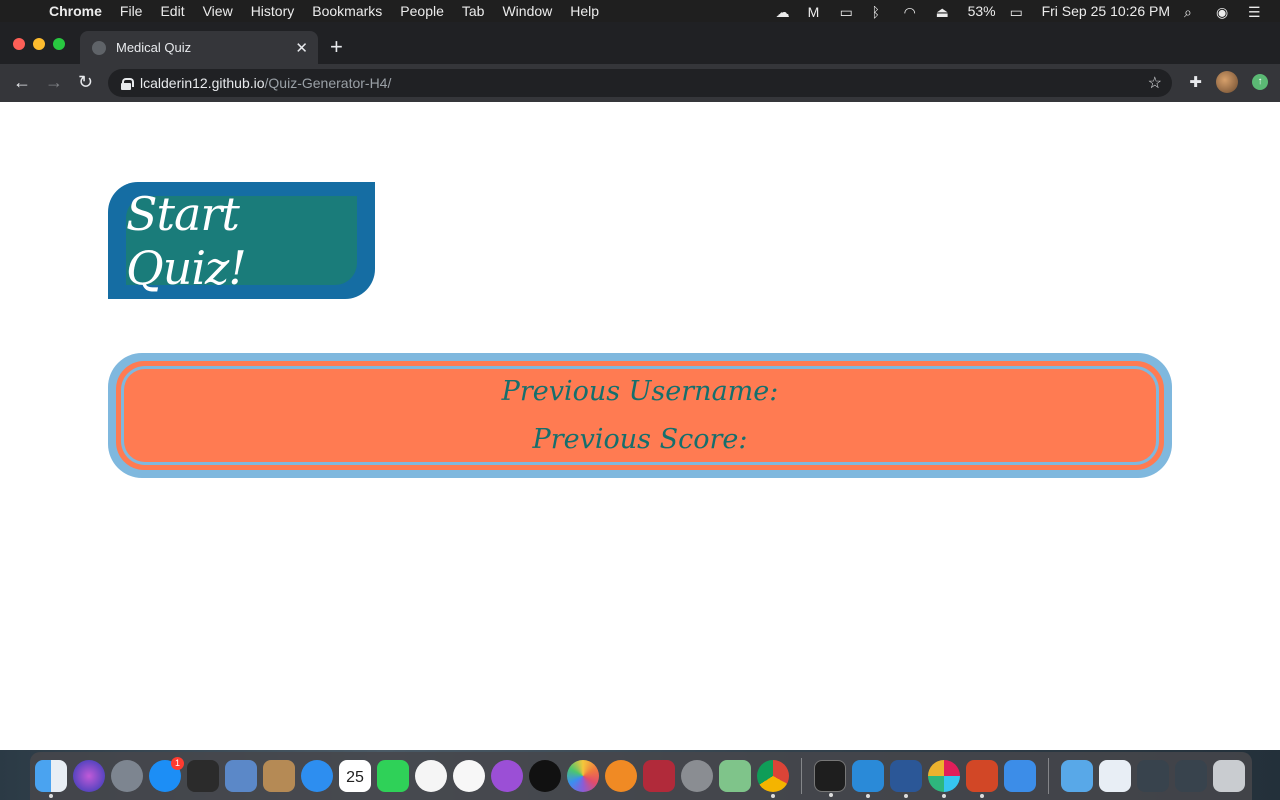  Describe the element at coordinates (99, 47) in the screenshot. I see `globe-icon` at that location.